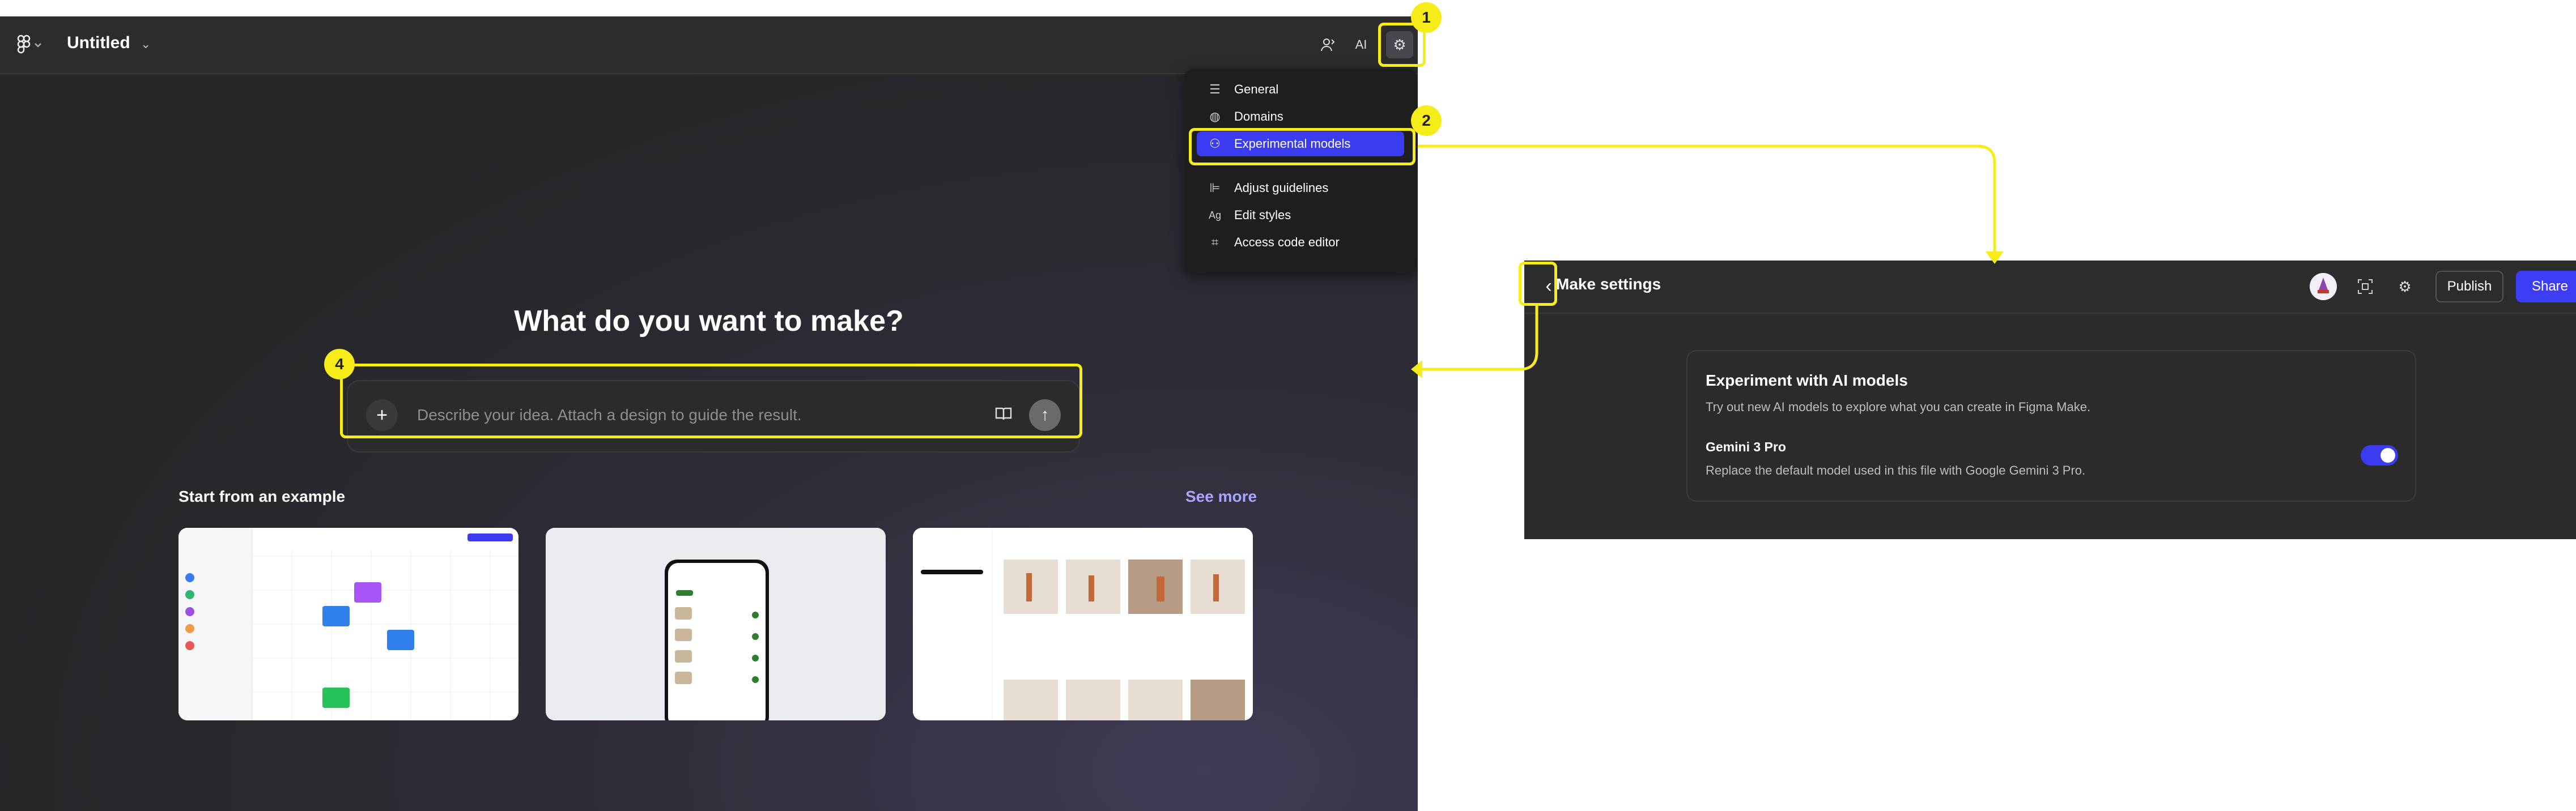  Describe the element at coordinates (339, 364) in the screenshot. I see `badge-4: 4` at that location.